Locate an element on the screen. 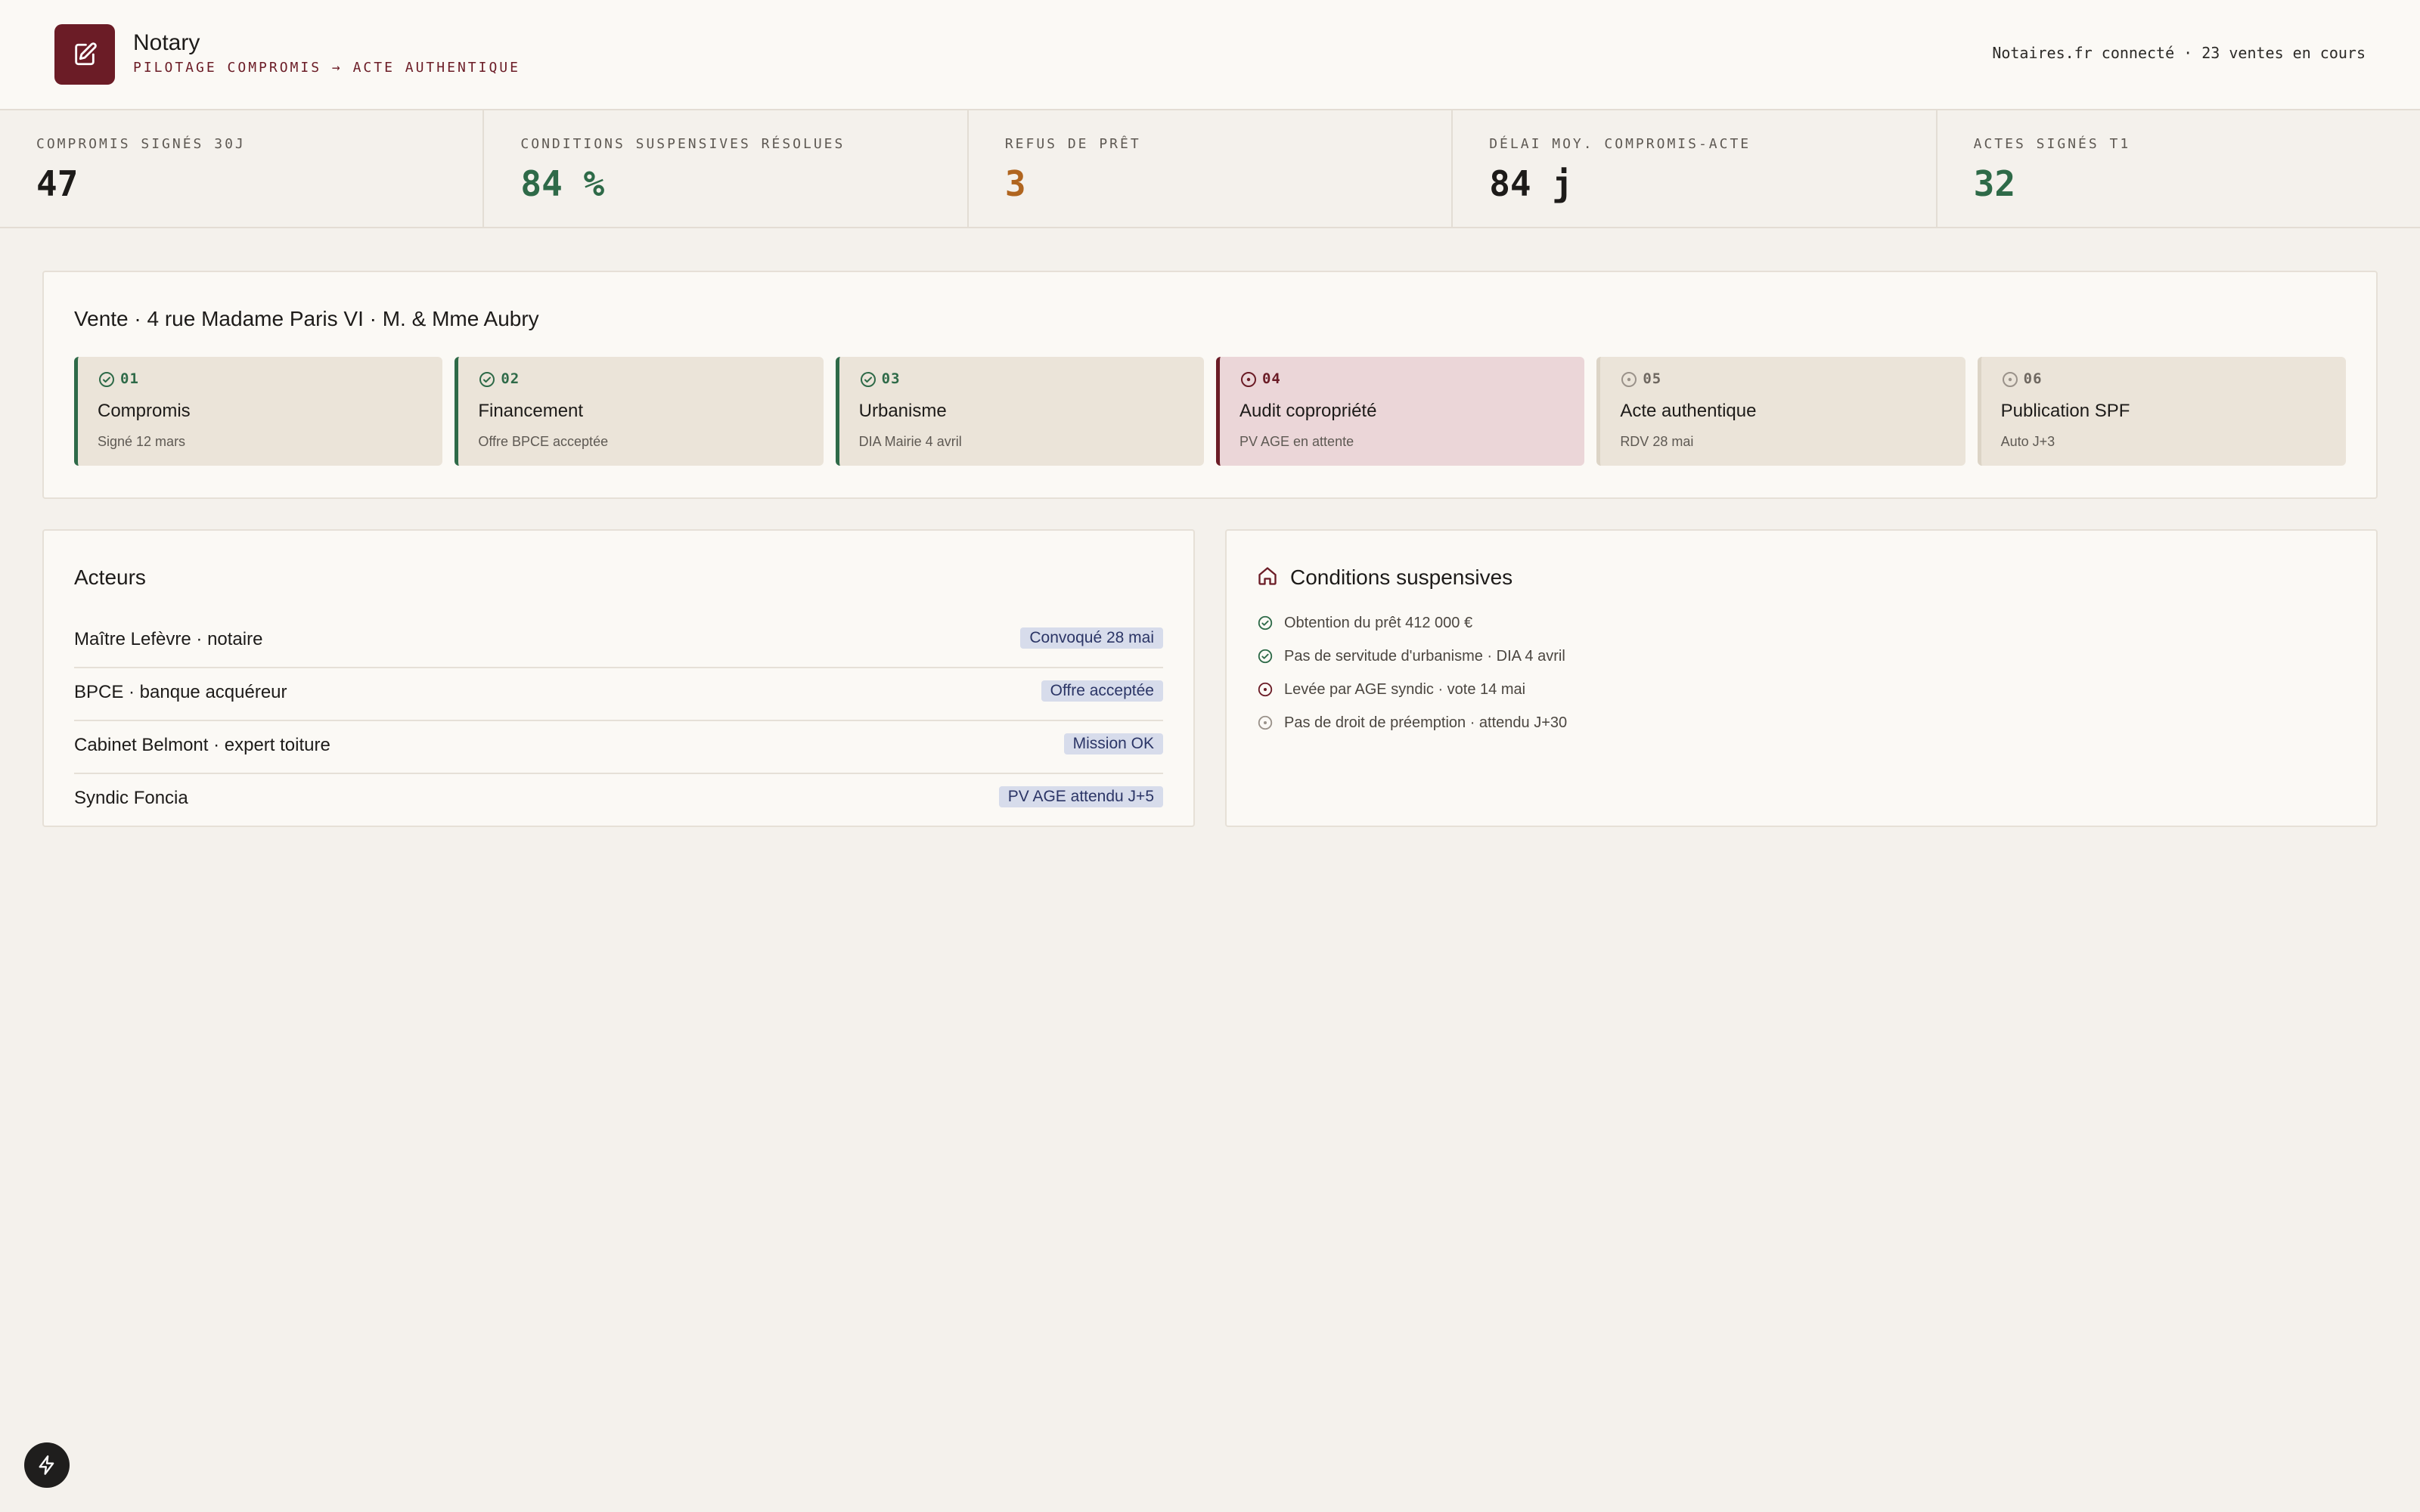  condition-text: Levée par AGE syndic · vote 14 mai is located at coordinates (1405, 689).